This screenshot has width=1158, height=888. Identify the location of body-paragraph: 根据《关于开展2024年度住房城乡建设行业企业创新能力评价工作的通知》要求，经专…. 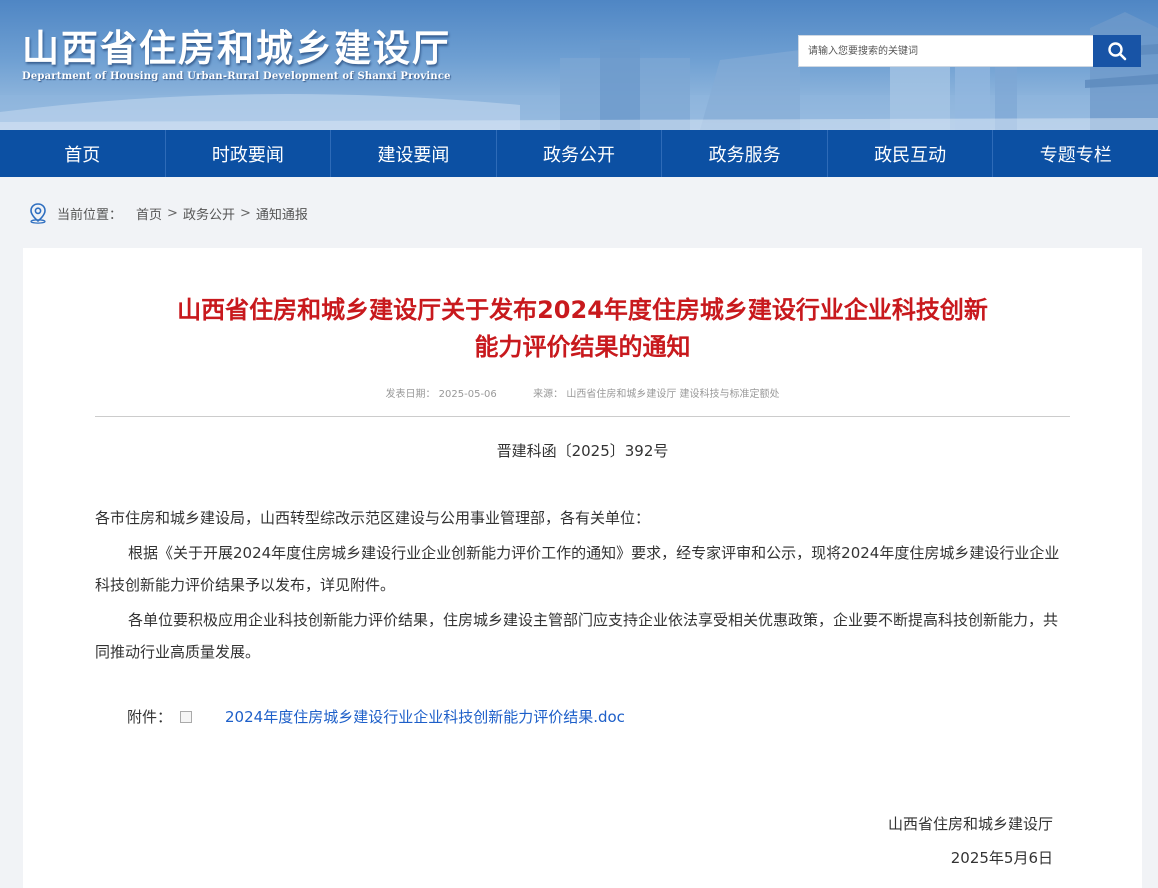
(577, 569).